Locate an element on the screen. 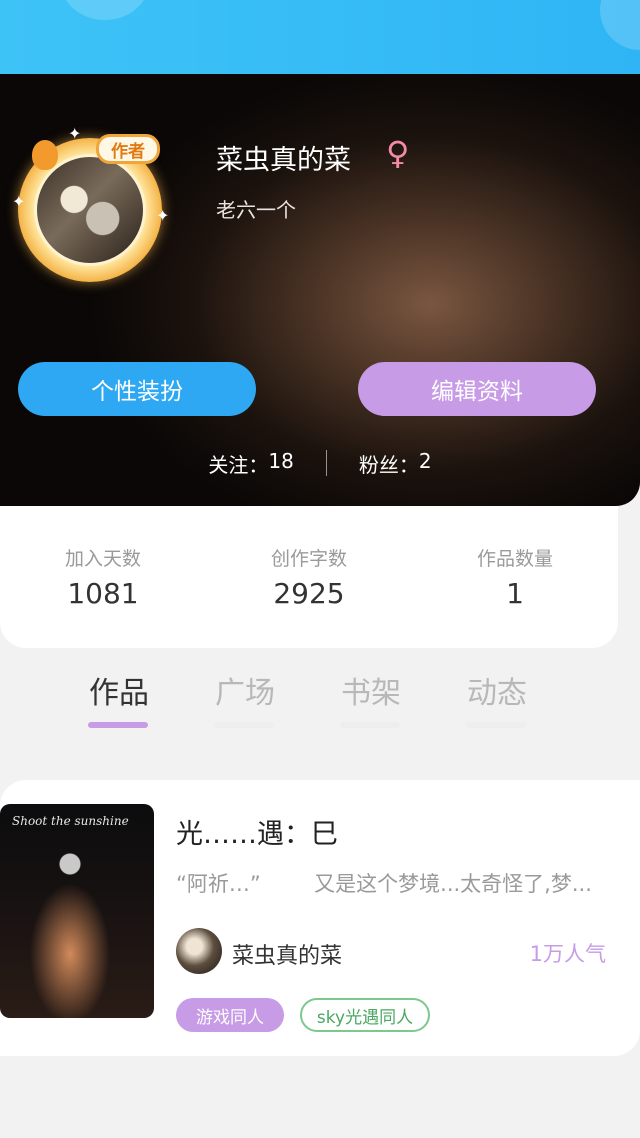  author-name: 菜虫真的菜 is located at coordinates (287, 954).